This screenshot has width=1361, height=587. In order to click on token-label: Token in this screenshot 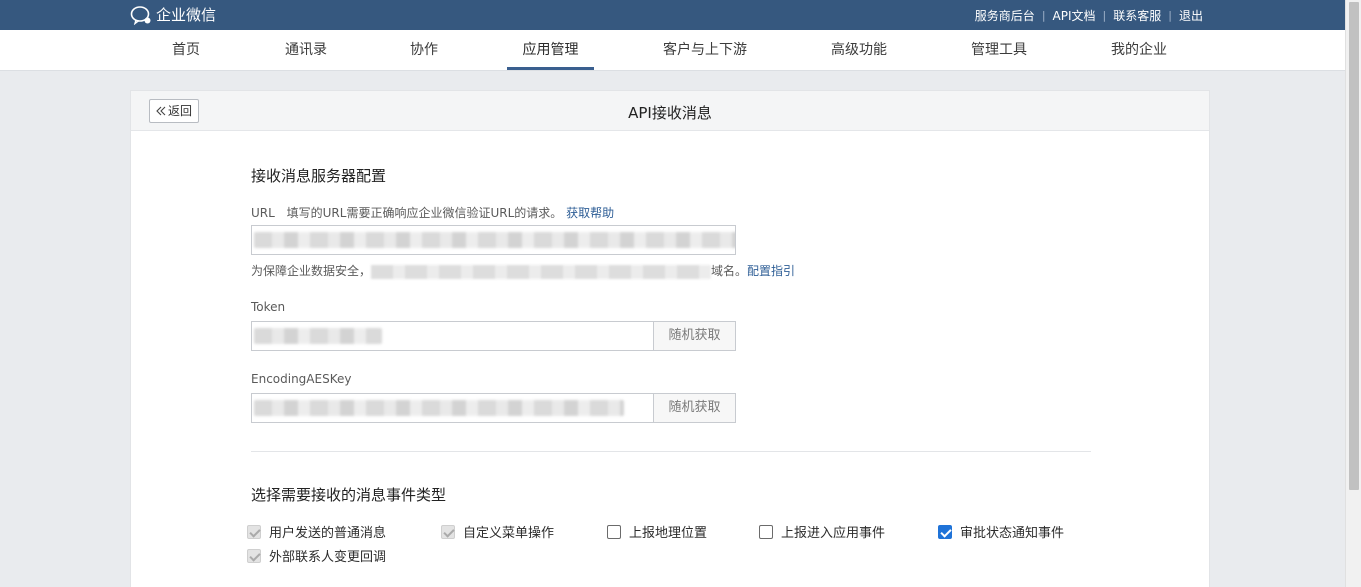, I will do `click(268, 307)`.